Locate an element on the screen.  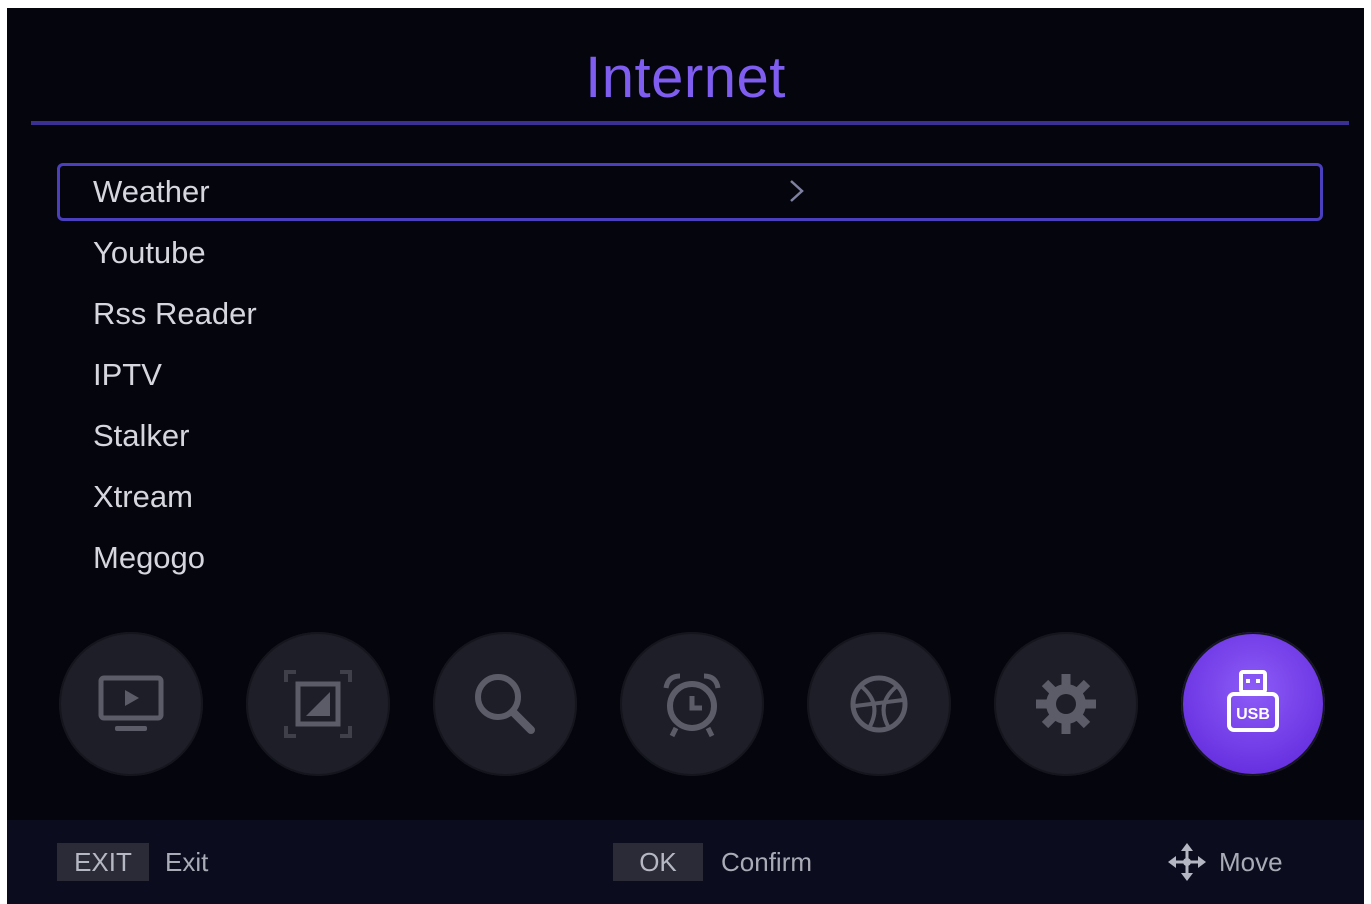
title-divider is located at coordinates (690, 123).